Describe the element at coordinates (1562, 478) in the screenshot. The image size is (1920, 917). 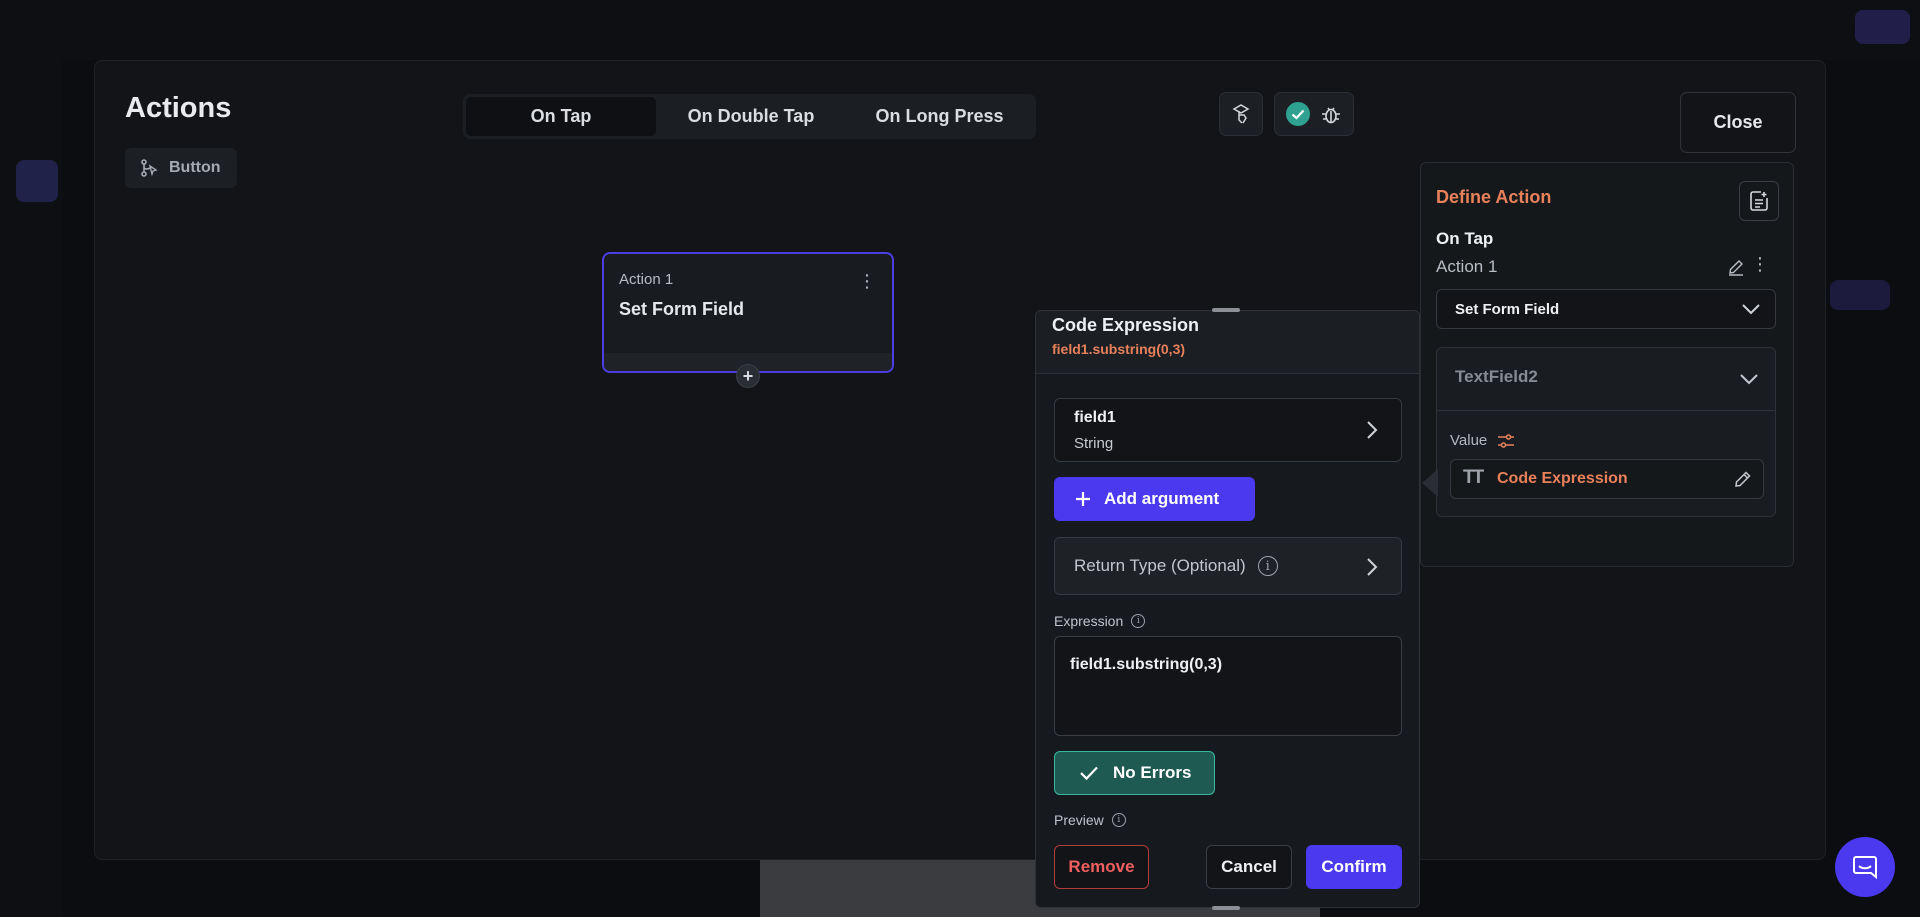
I see `value-source-text: Code Expression` at that location.